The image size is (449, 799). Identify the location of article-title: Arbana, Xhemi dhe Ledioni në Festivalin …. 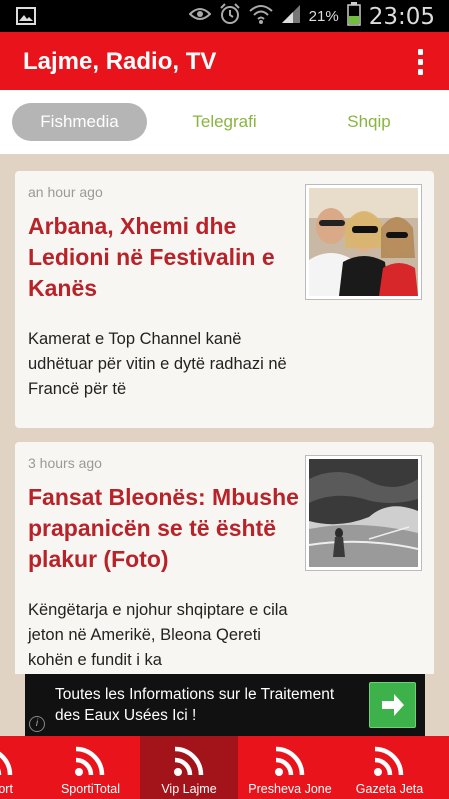
(165, 257).